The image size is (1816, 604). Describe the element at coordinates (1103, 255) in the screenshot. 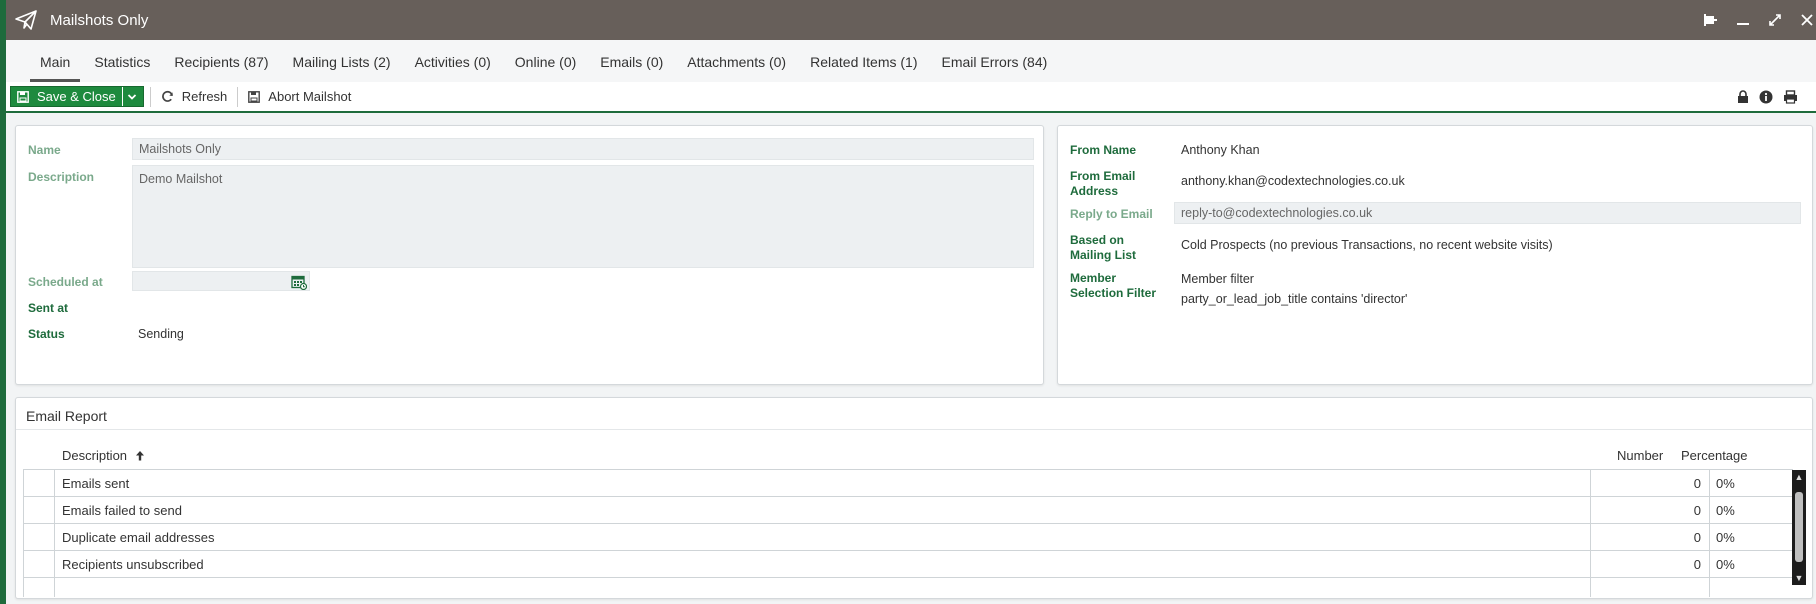

I see `based-on-label-line2: Mailing List` at that location.